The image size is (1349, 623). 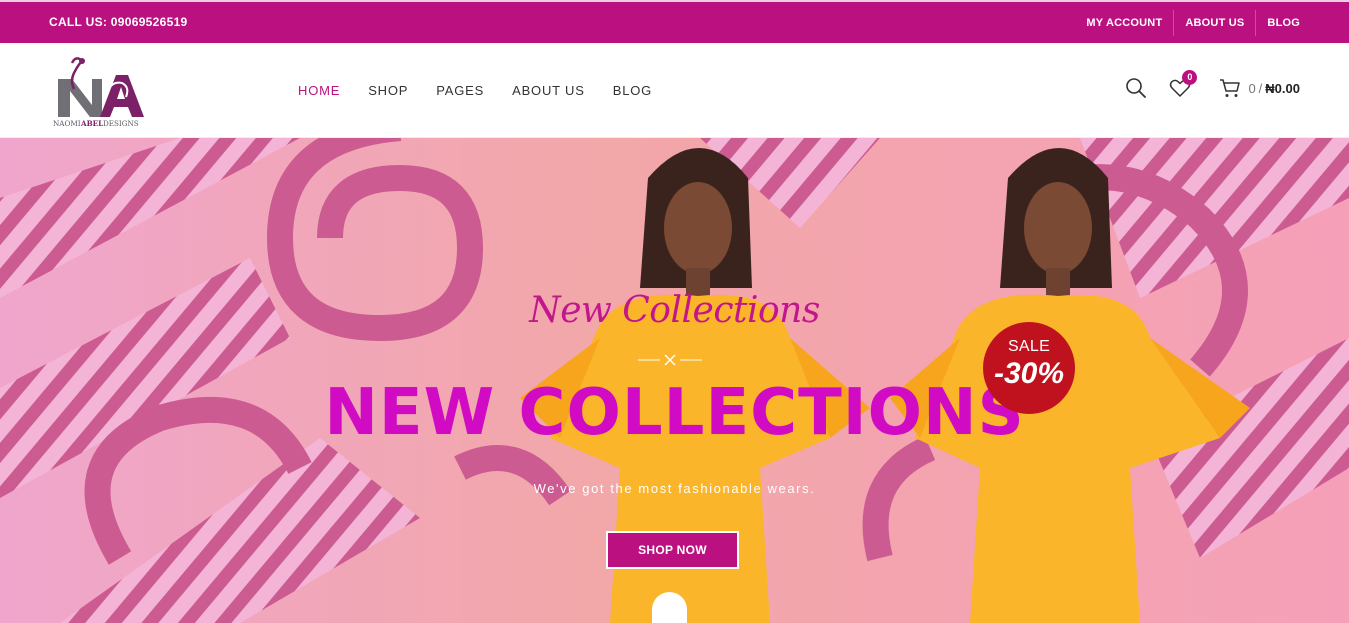 I want to click on cart-icon, so click(x=1230, y=88).